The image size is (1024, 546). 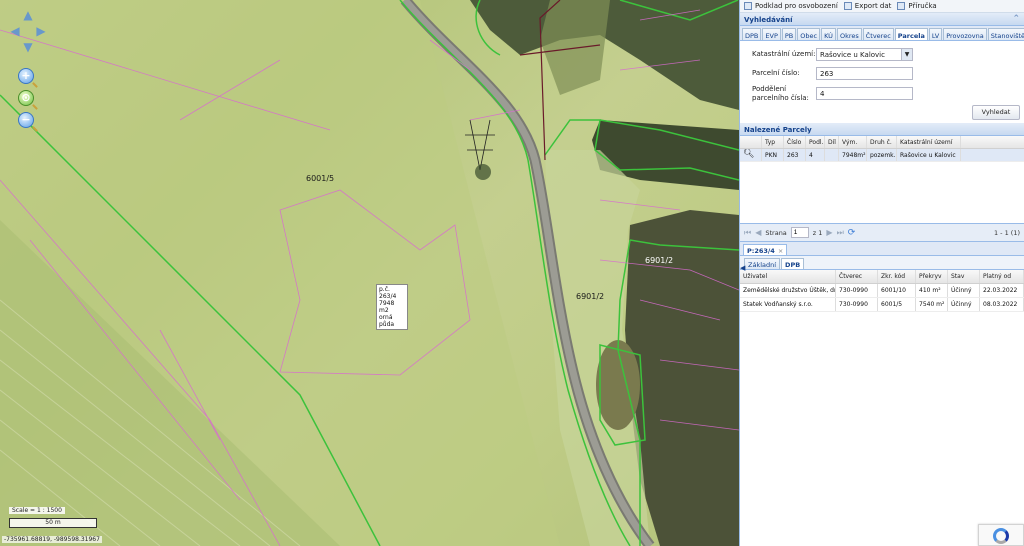 What do you see at coordinates (932, 304) in the screenshot?
I see `cell-overlap: 7540 m²` at bounding box center [932, 304].